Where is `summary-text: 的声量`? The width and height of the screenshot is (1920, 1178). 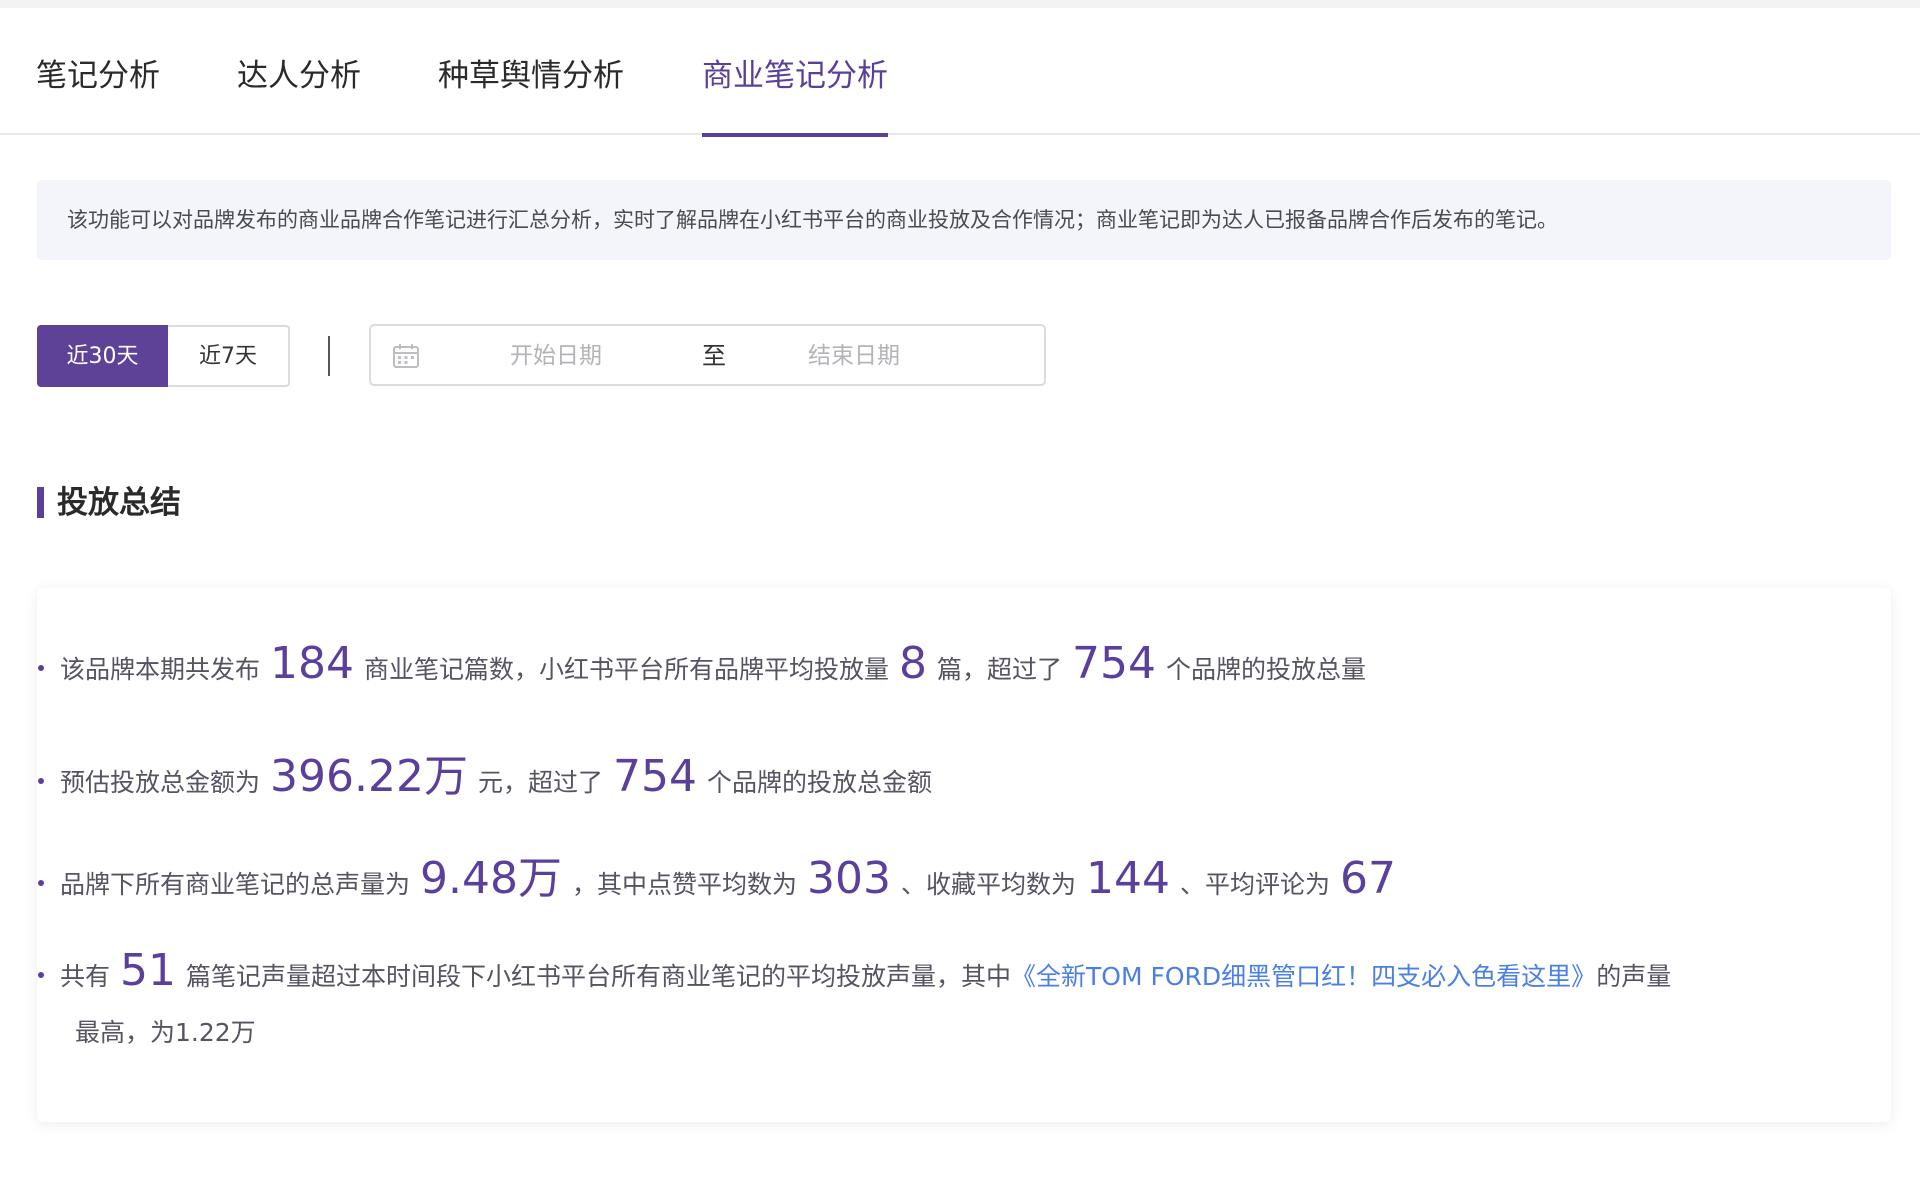
summary-text: 的声量 is located at coordinates (1634, 976).